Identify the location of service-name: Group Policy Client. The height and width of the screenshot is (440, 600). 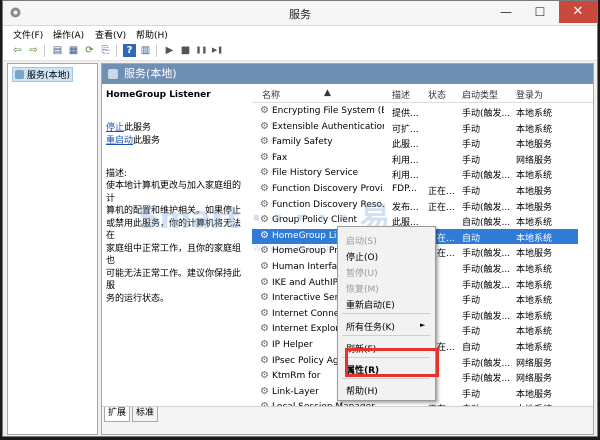
(315, 220).